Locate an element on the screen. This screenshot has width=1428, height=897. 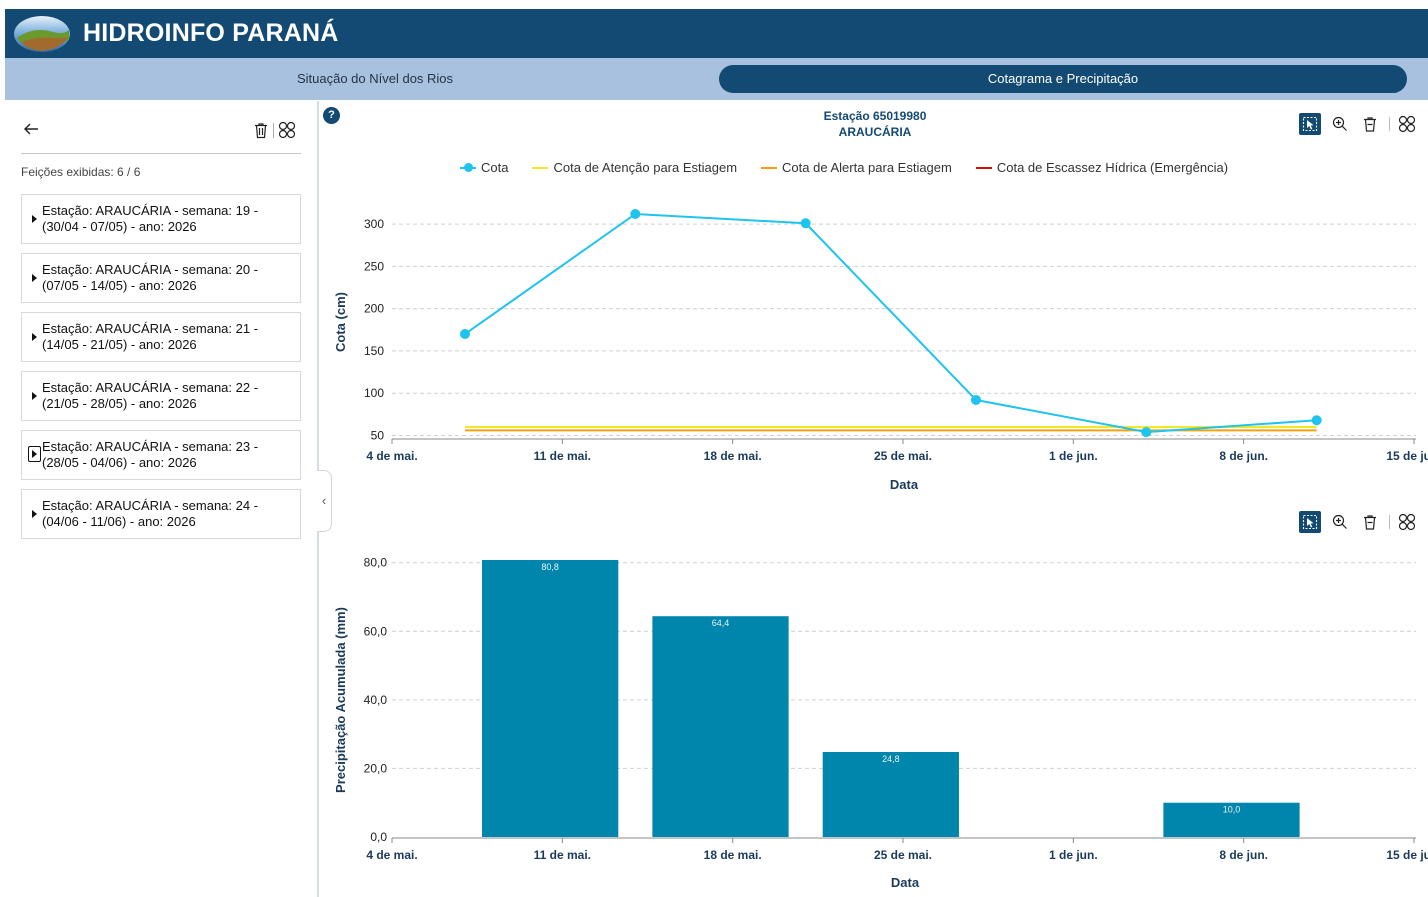
bar-data-label: 10,0 is located at coordinates (1232, 810).